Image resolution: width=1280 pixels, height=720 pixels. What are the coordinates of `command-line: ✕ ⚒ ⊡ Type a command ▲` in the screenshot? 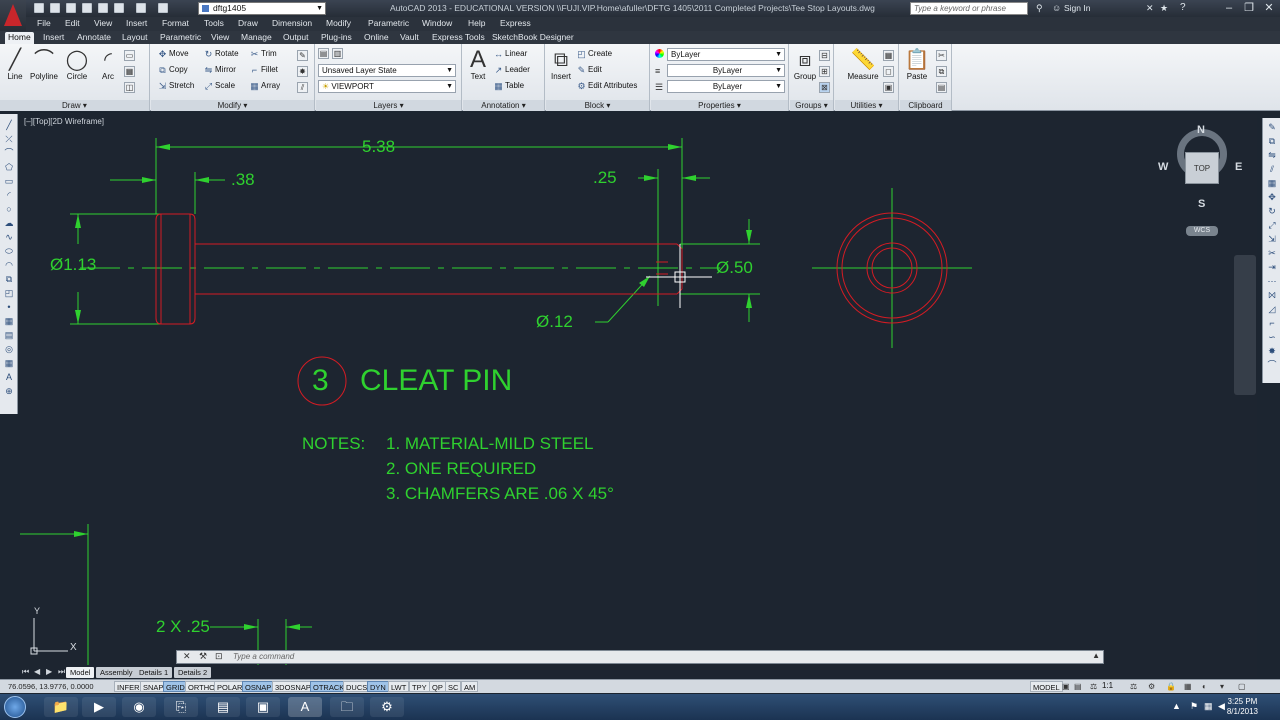 It's located at (640, 657).